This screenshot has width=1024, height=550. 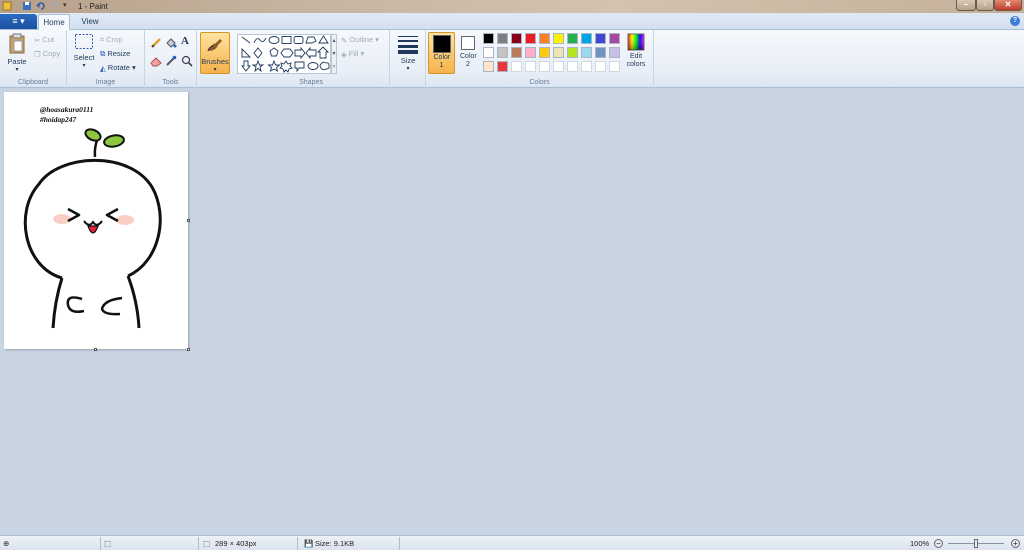 What do you see at coordinates (84, 41) in the screenshot?
I see `select-icon` at bounding box center [84, 41].